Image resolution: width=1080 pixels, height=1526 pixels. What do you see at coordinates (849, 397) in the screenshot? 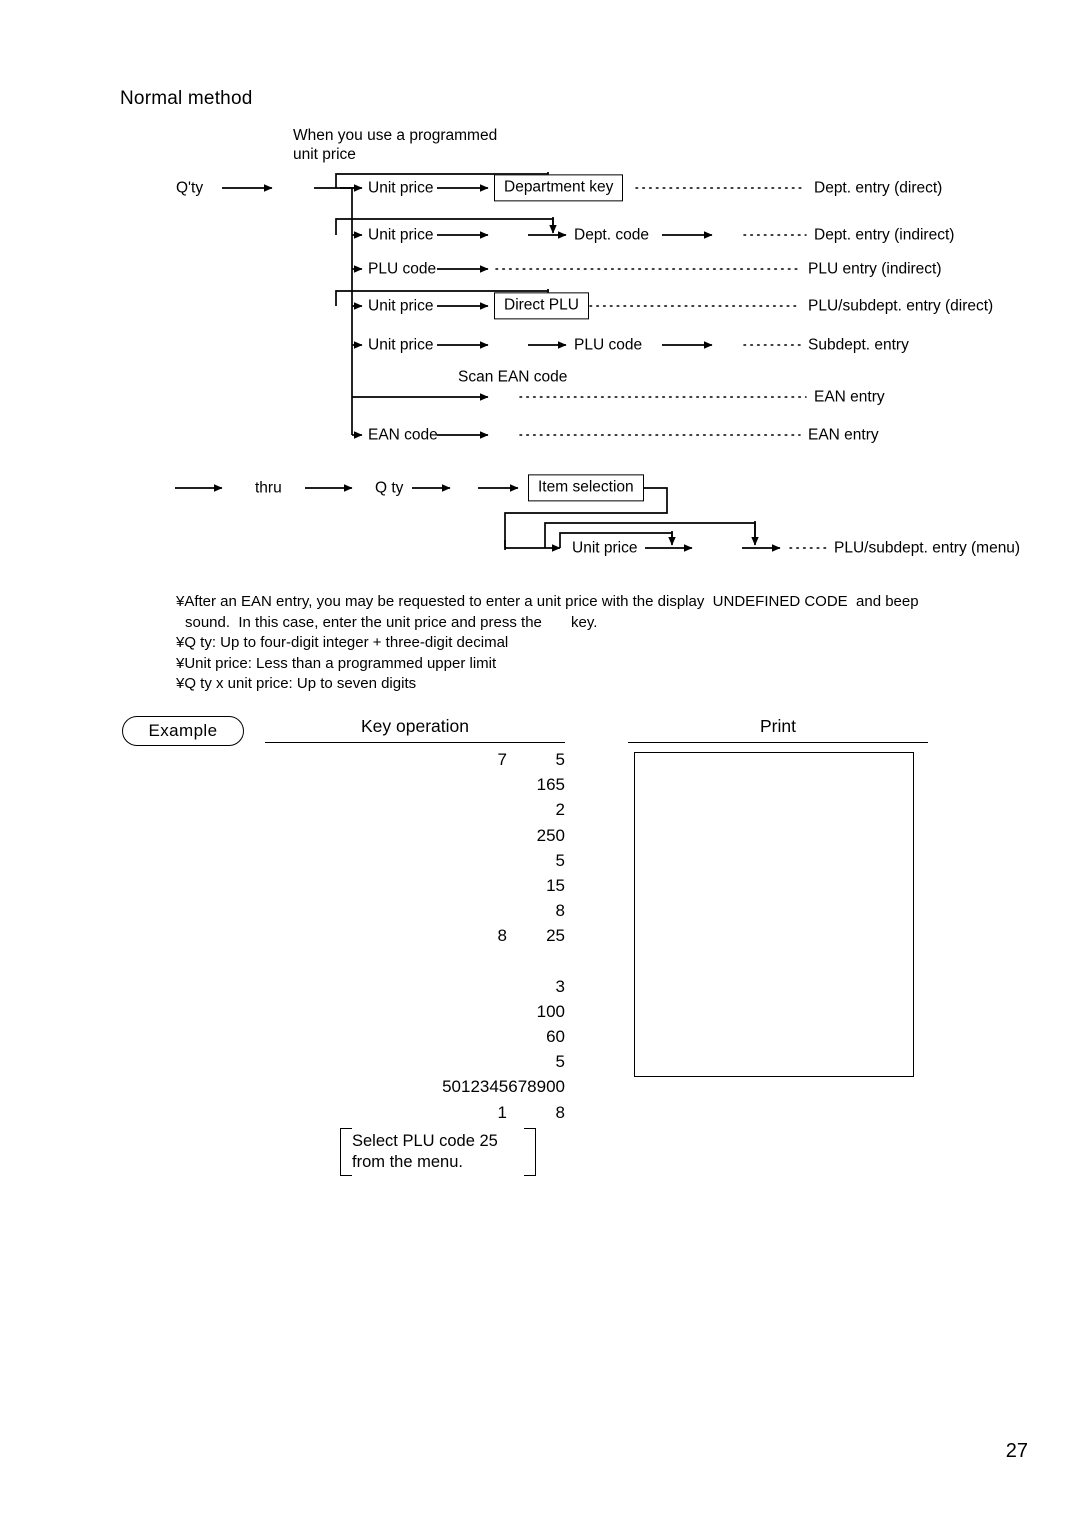
I see `result-ean-entry-scan: EAN entry` at bounding box center [849, 397].